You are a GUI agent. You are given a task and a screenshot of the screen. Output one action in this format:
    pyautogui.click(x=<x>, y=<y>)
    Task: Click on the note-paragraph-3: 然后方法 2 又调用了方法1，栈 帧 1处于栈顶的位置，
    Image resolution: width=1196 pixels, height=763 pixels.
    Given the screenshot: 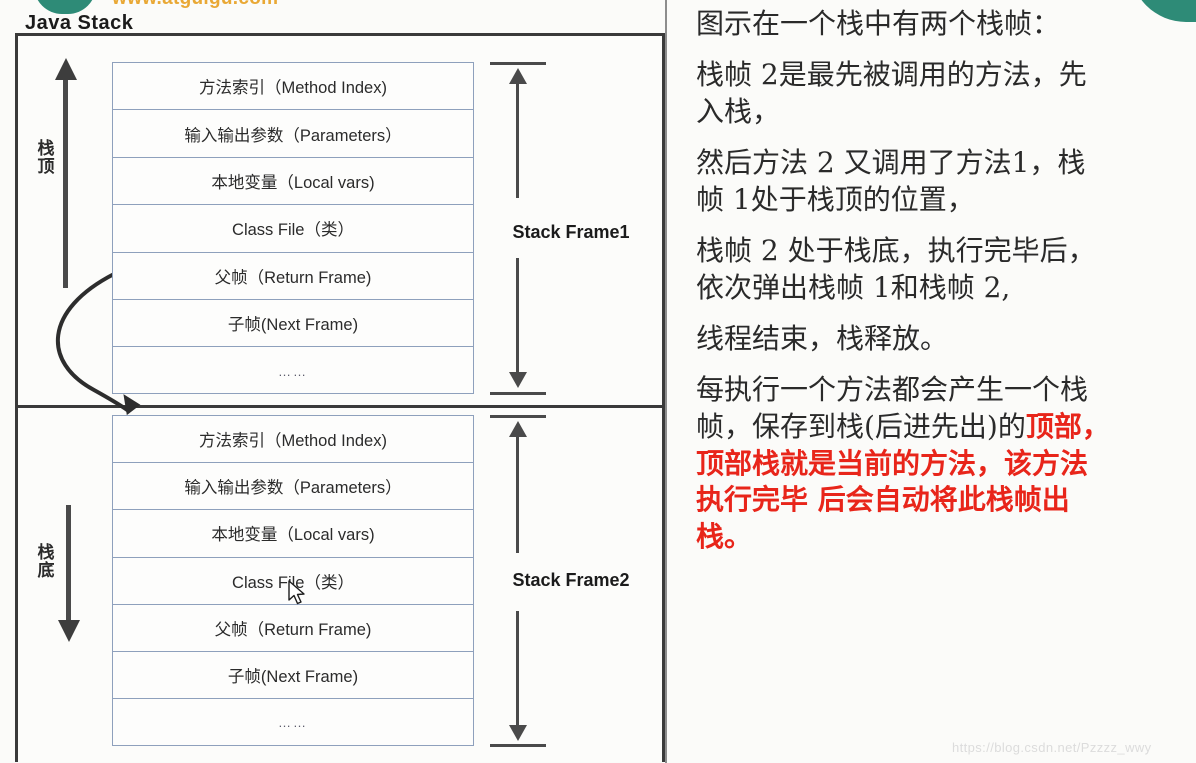 What is the action you would take?
    pyautogui.click(x=943, y=182)
    